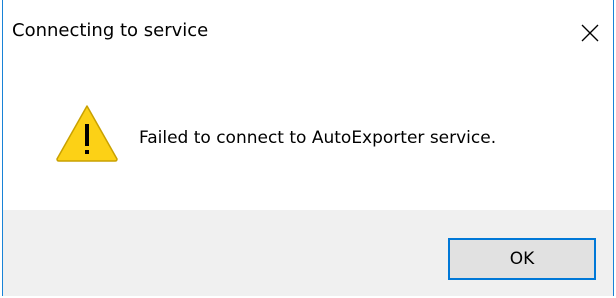 The height and width of the screenshot is (298, 616). I want to click on ok-button: OK, so click(522, 259).